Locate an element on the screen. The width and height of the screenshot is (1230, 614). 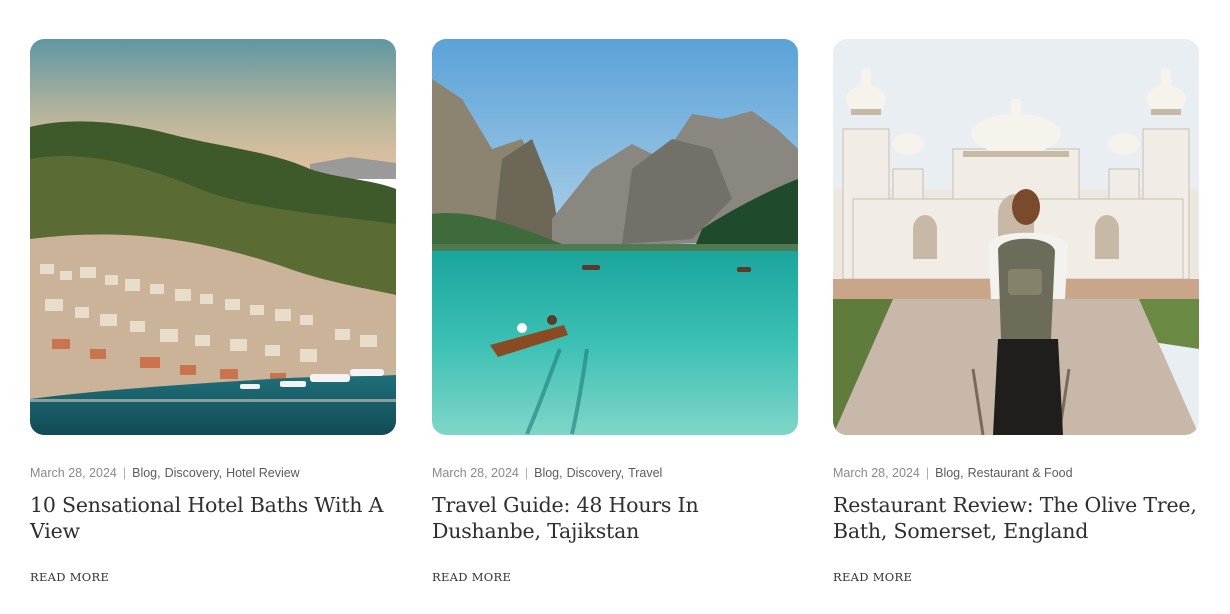
post-title: 10 Sensational Hotel Baths With A View is located at coordinates (213, 519).